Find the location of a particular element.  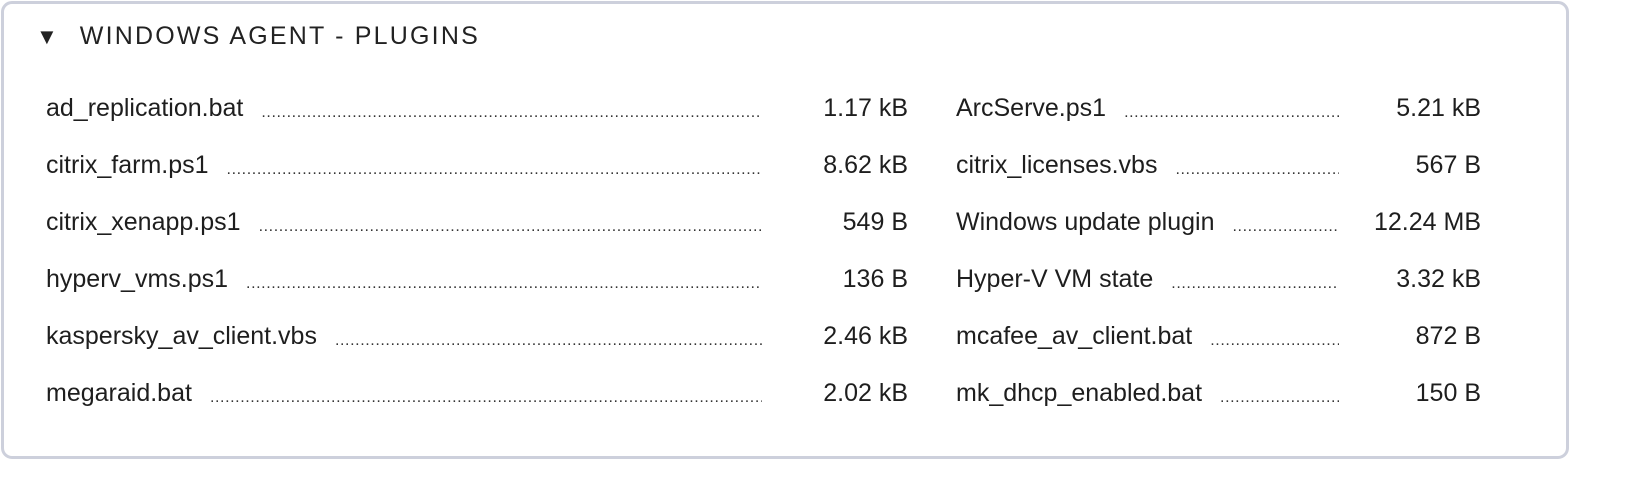

plugin-size: 1.17 kB is located at coordinates (865, 108).